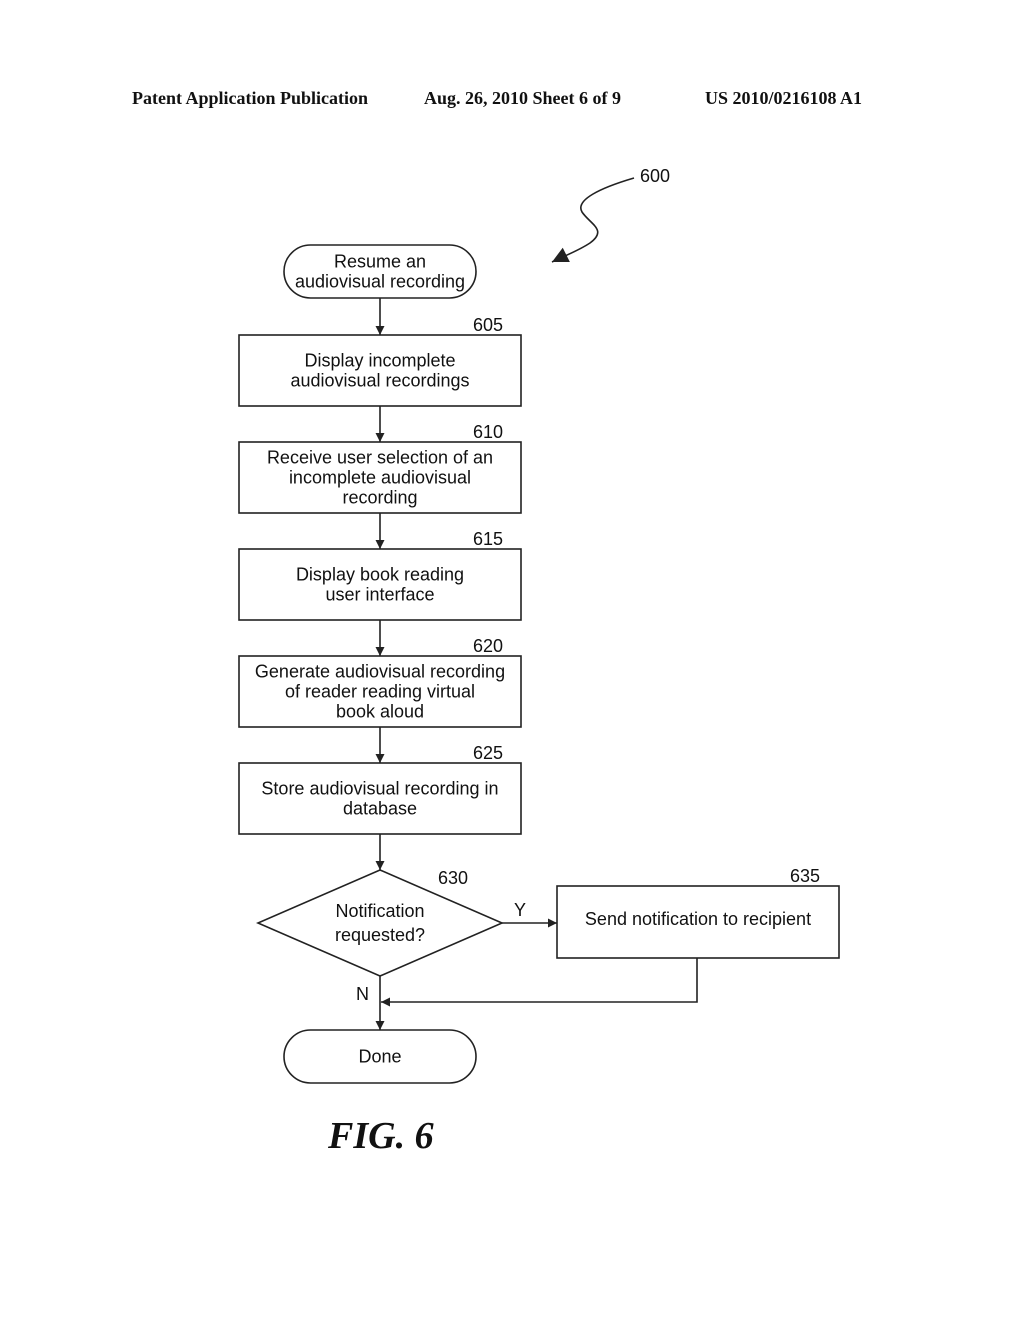 The width and height of the screenshot is (1024, 1320). Describe the element at coordinates (379, 911) in the screenshot. I see `node-label-line: Notification` at that location.